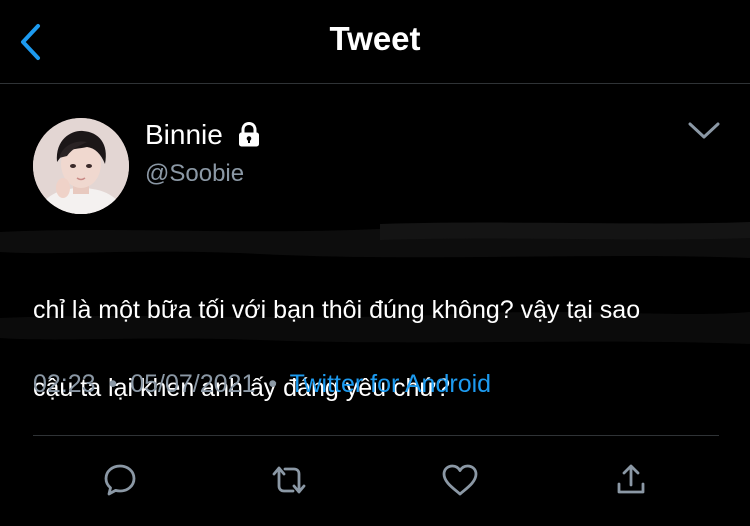  I want to click on user-handle: @Soobie, so click(194, 174).